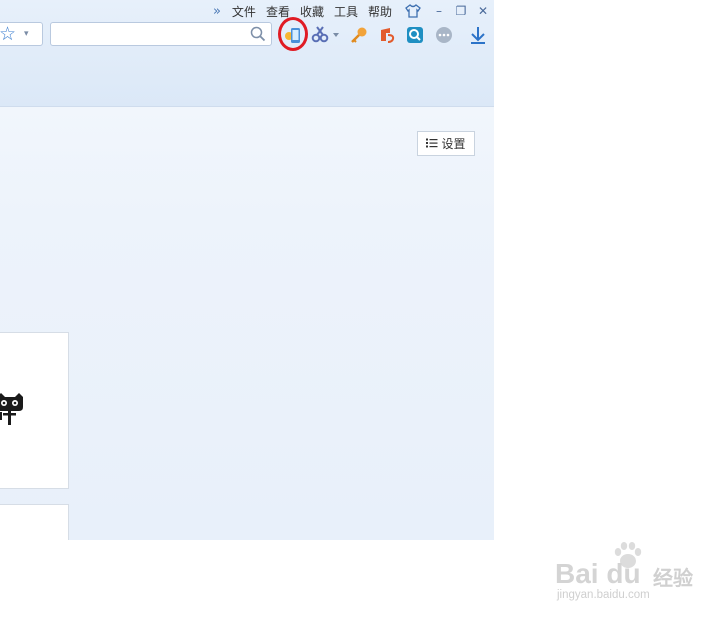 This screenshot has height=620, width=726. What do you see at coordinates (258, 36) in the screenshot?
I see `search-icon` at bounding box center [258, 36].